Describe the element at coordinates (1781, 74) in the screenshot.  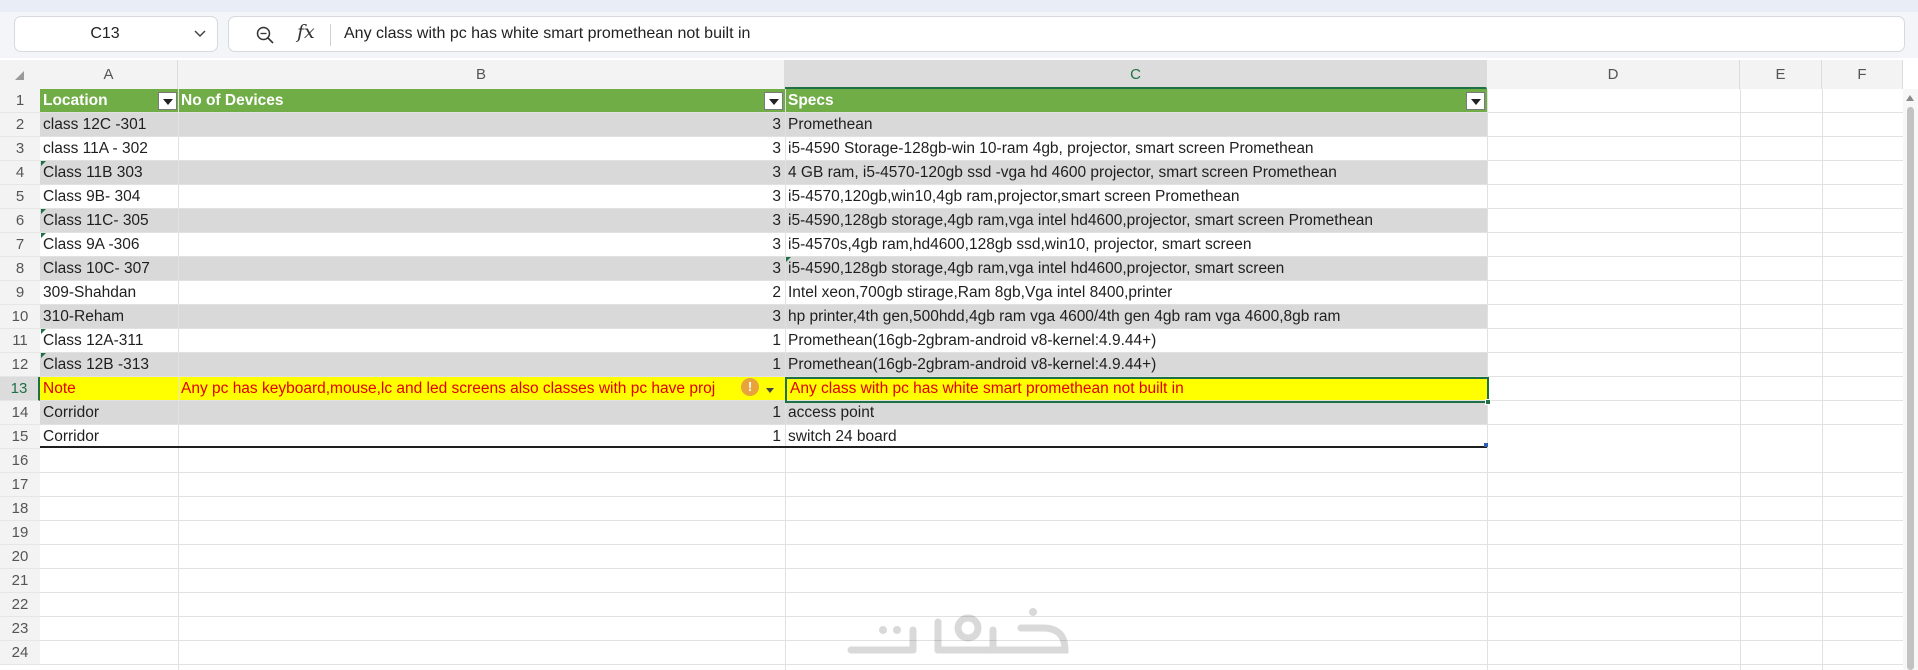
I see `column-header-e: E` at that location.